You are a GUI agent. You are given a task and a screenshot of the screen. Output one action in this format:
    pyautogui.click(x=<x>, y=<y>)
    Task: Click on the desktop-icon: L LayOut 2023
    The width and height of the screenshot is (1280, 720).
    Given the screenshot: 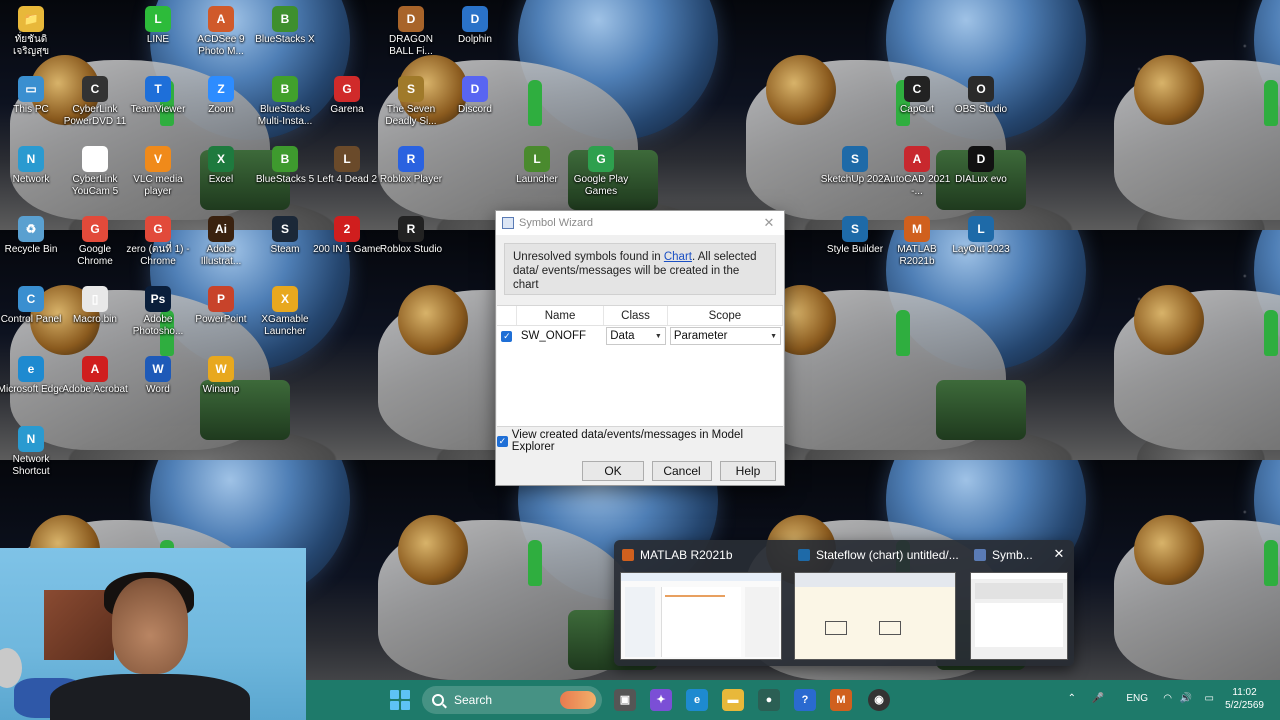 What is the action you would take?
    pyautogui.click(x=981, y=236)
    